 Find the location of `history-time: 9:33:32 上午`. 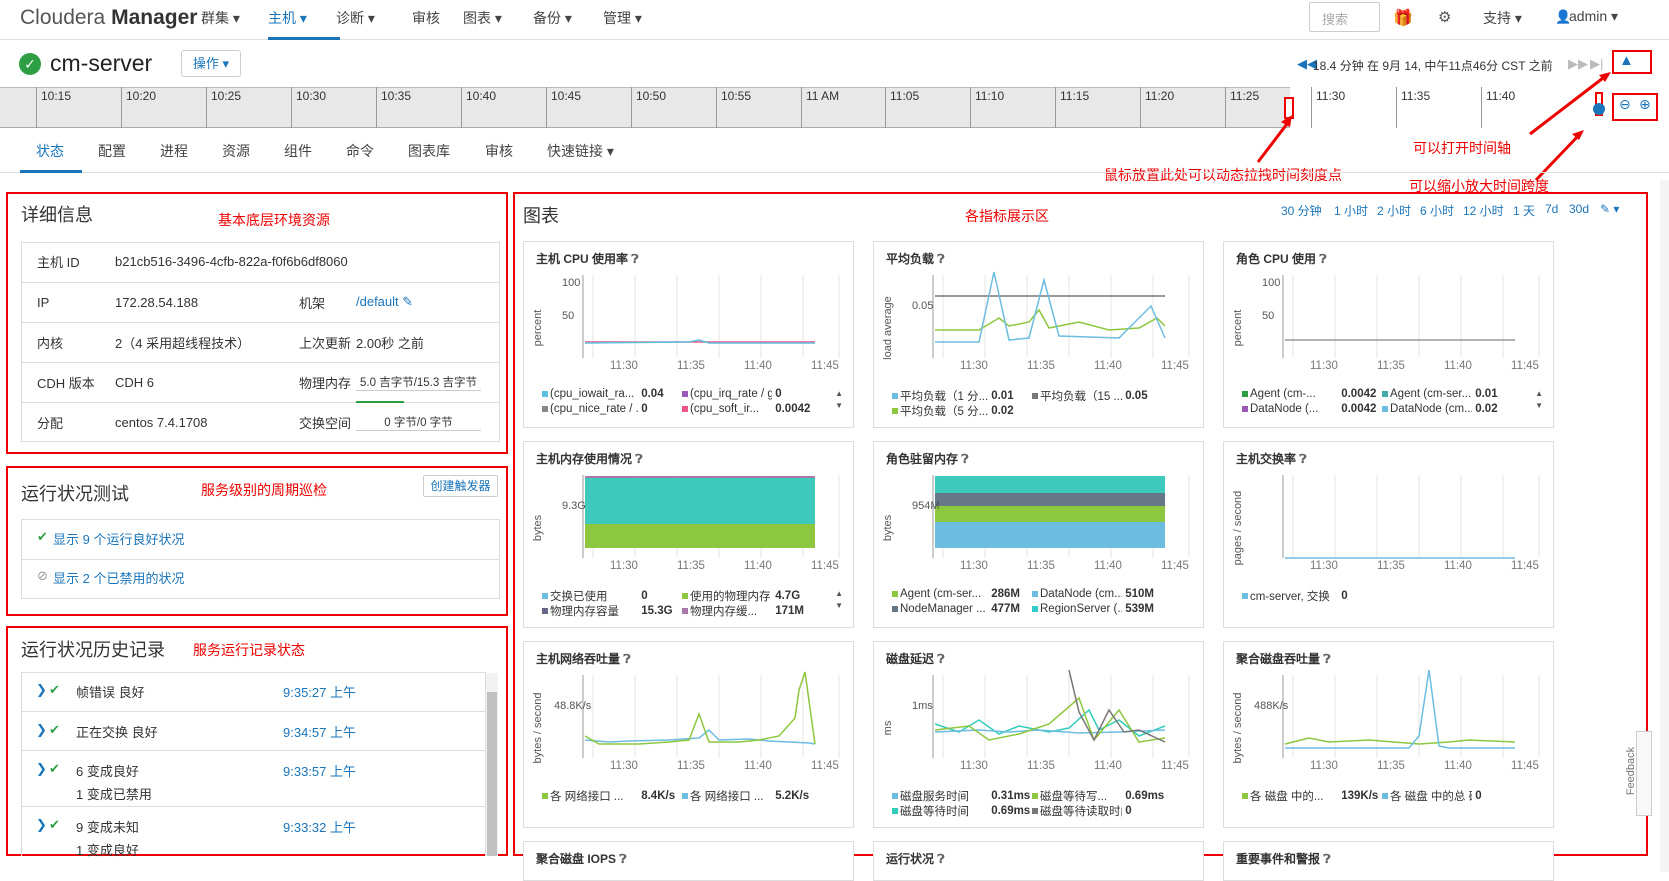

history-time: 9:33:32 上午 is located at coordinates (319, 826).